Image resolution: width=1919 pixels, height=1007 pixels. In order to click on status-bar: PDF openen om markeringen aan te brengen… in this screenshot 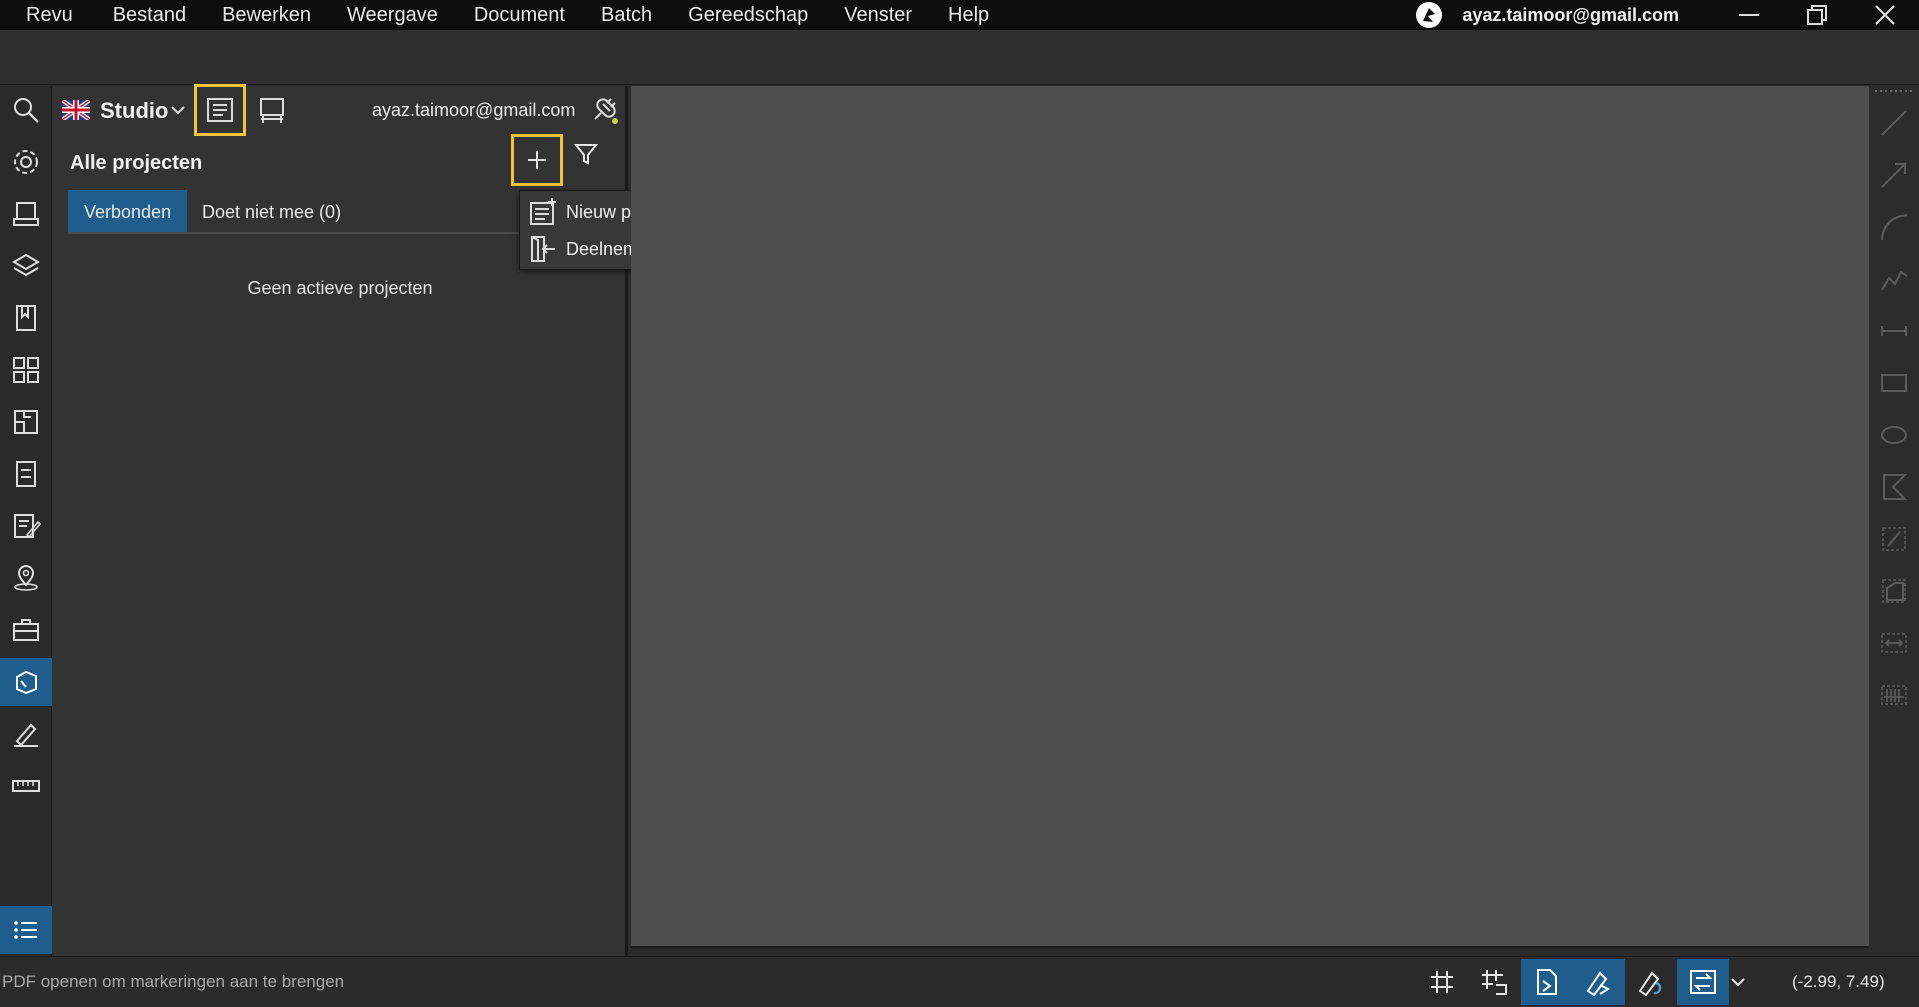, I will do `click(959, 981)`.